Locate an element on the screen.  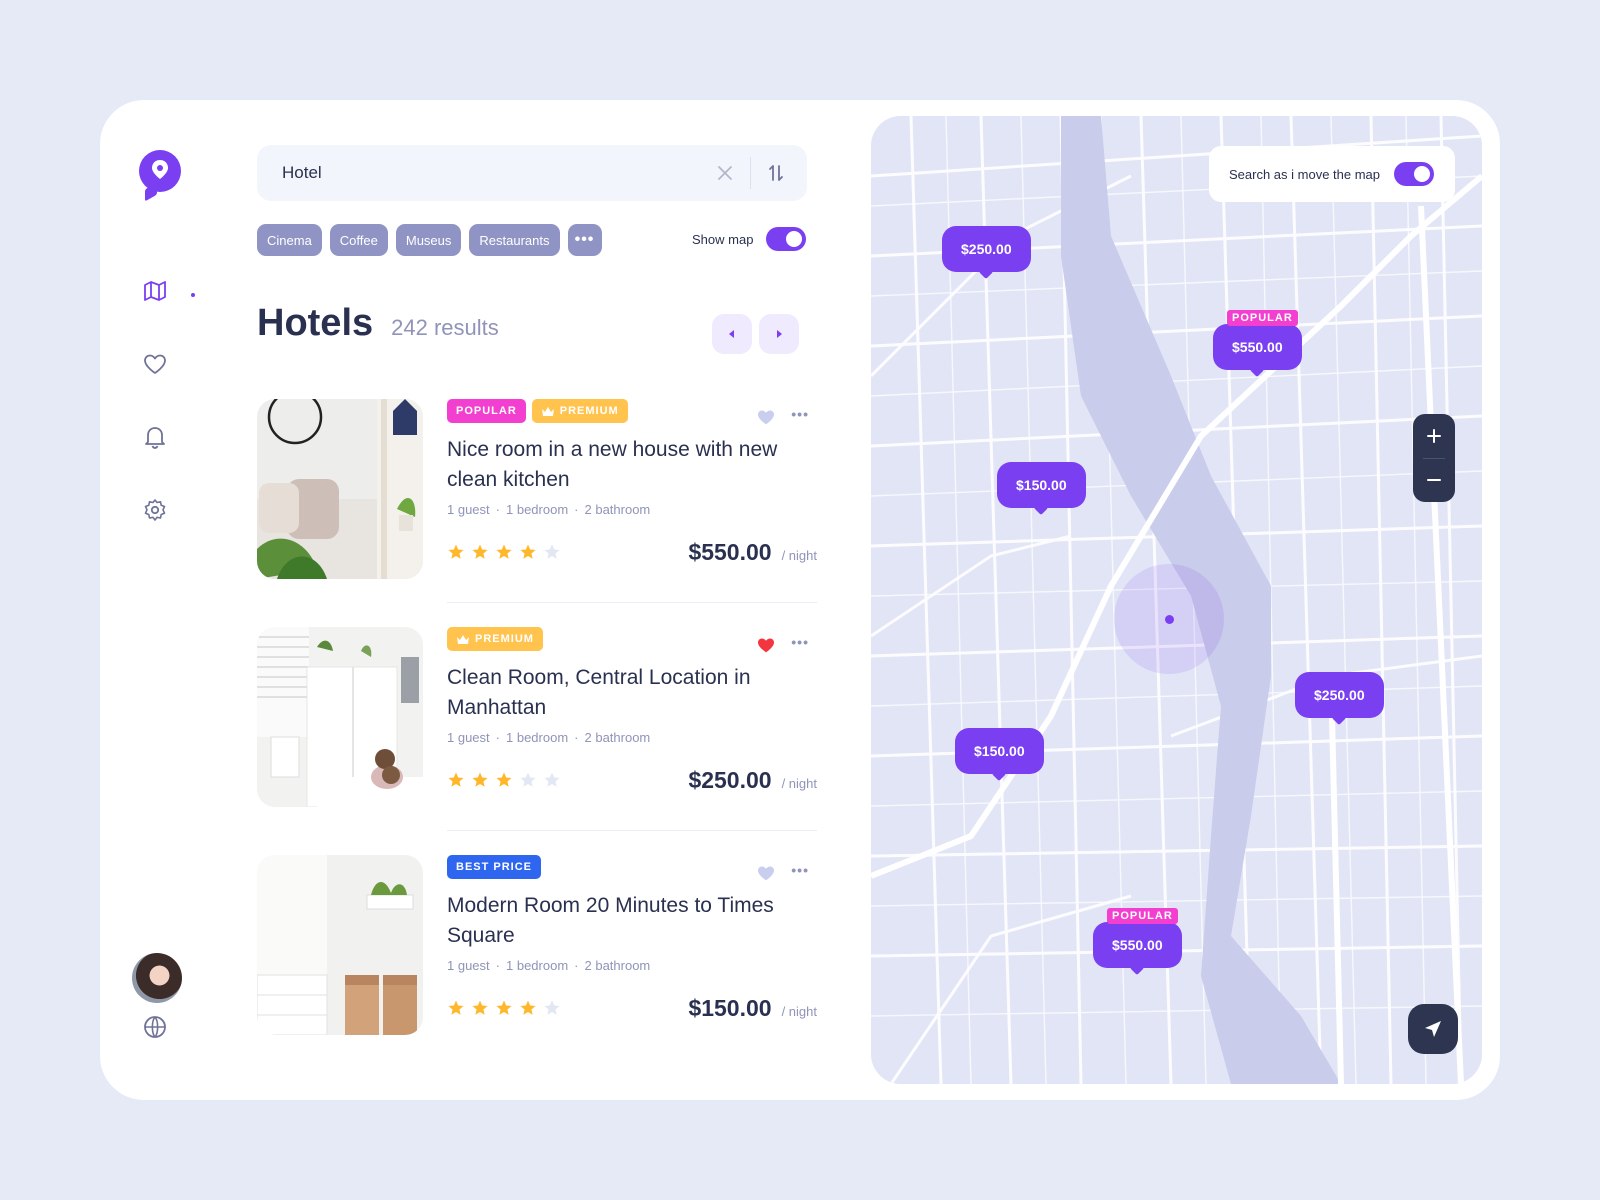
price-amount: $250.00 is located at coordinates (730, 780).